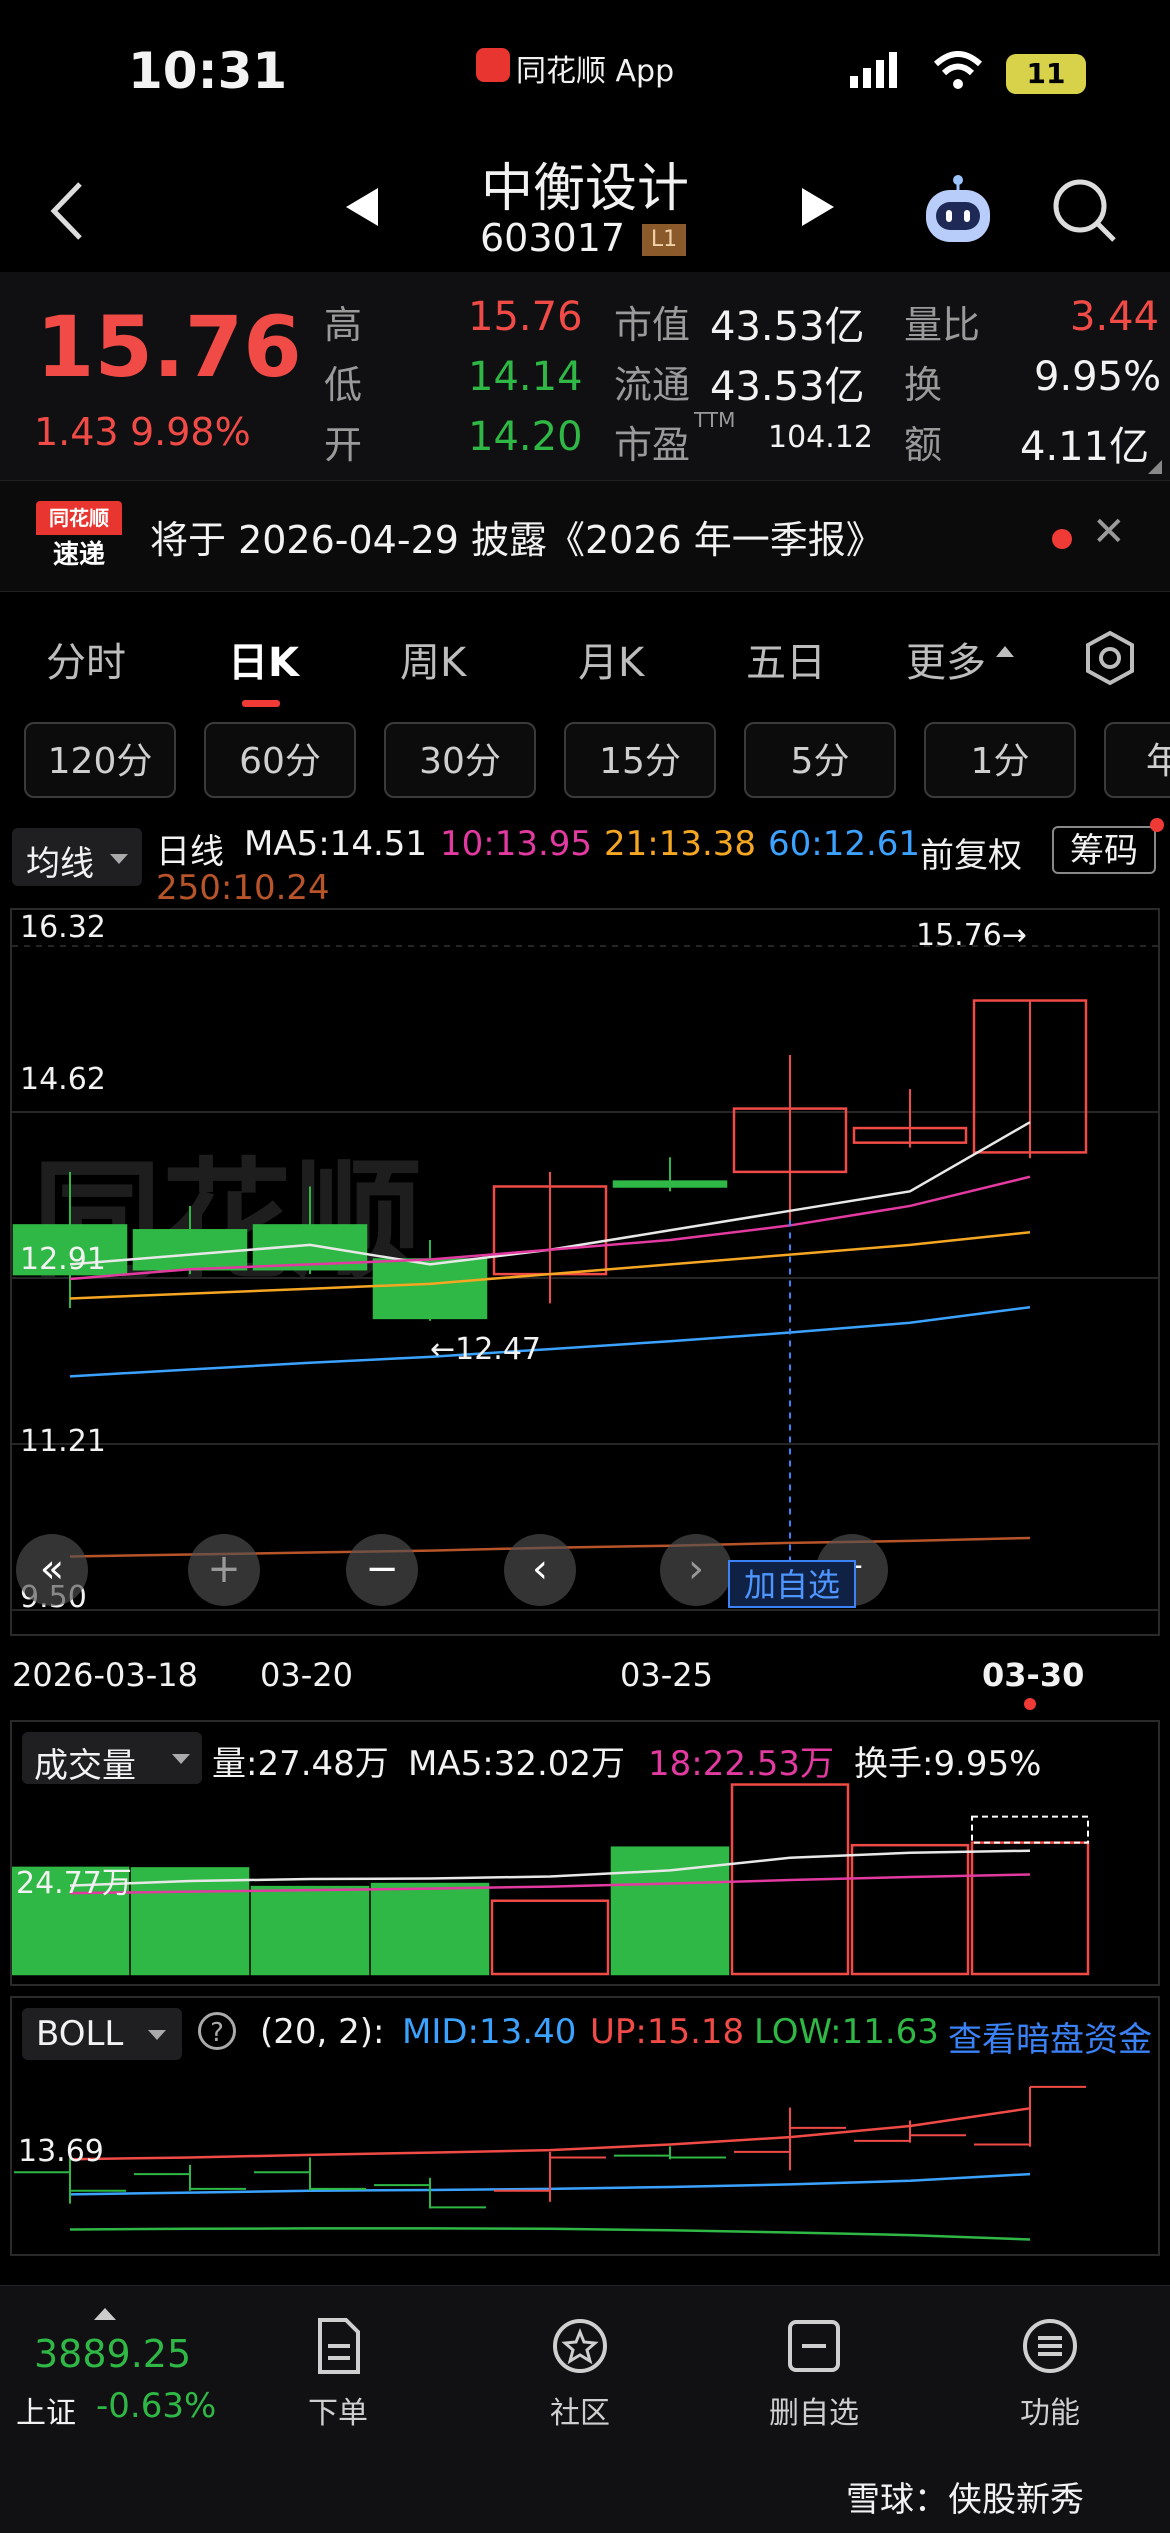 The image size is (1170, 2533). Describe the element at coordinates (1050, 2374) in the screenshot. I see `function-button: 功能` at that location.